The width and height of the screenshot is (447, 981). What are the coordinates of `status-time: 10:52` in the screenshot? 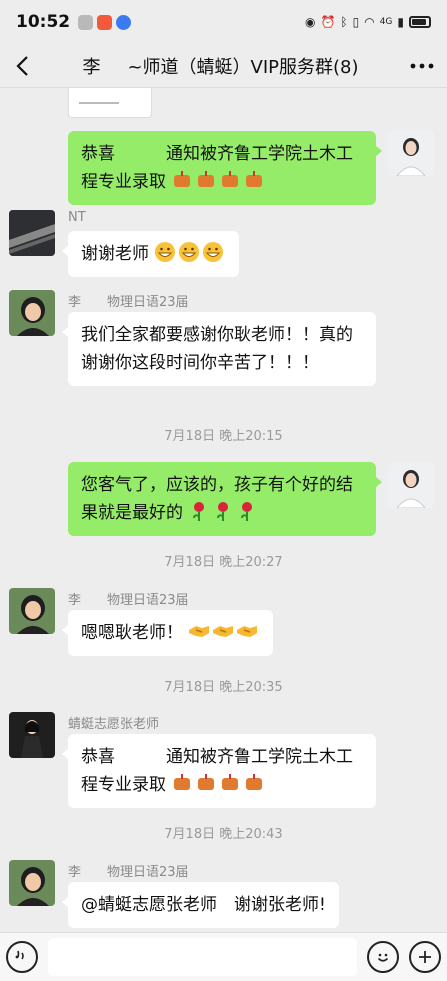 It's located at (43, 22).